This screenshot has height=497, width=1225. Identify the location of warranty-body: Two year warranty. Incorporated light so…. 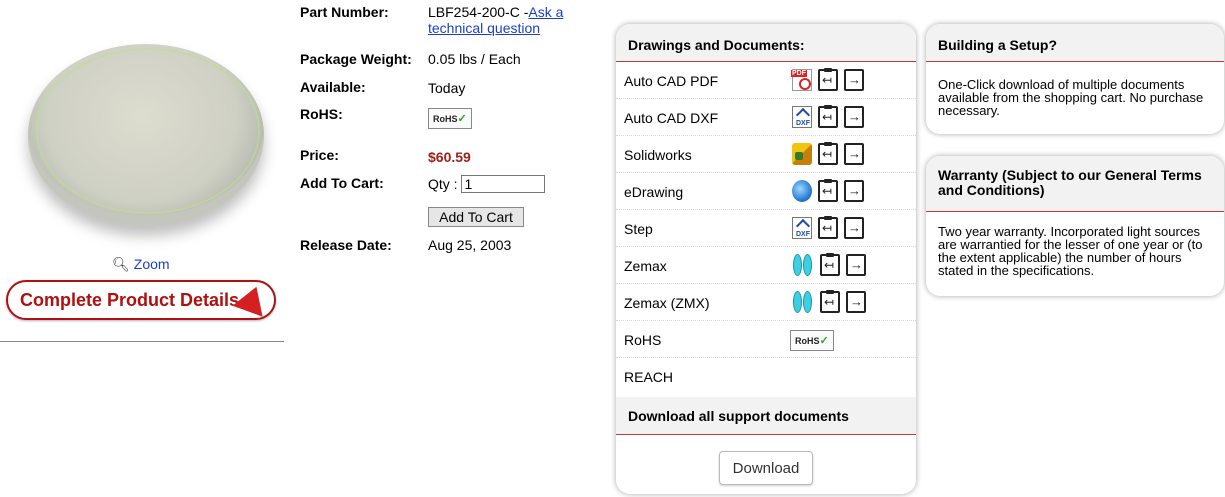
(1070, 251).